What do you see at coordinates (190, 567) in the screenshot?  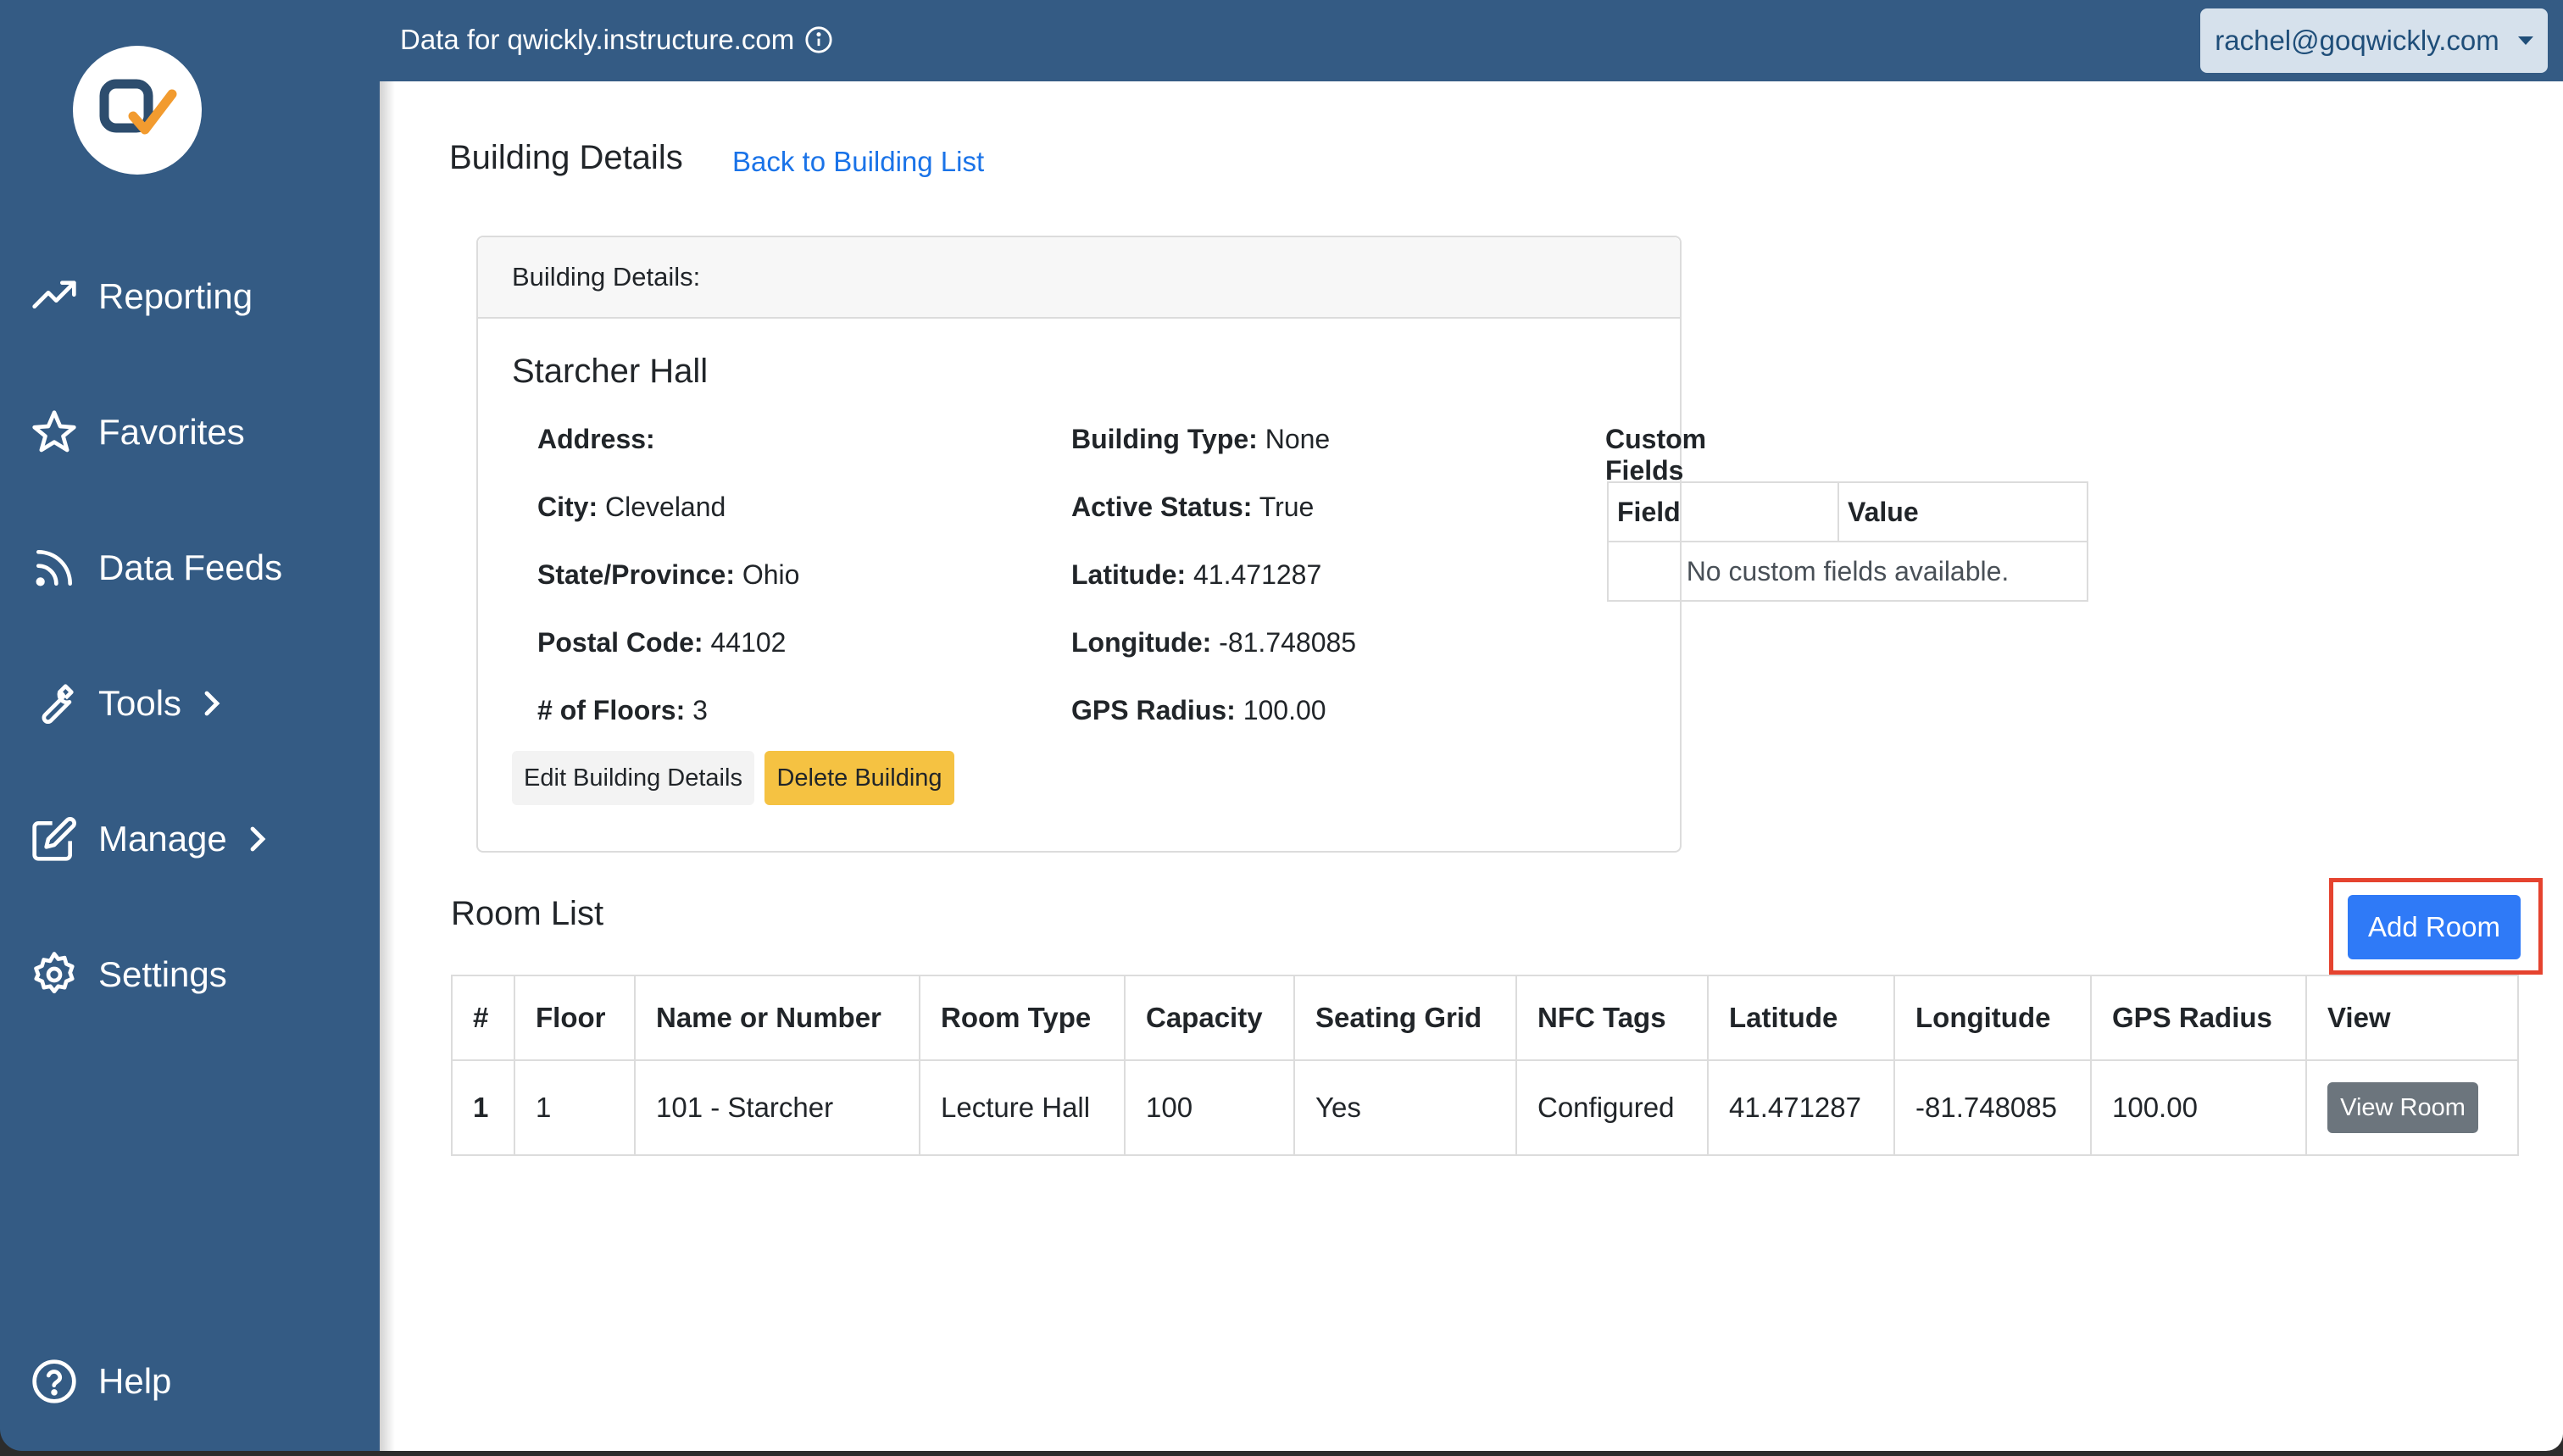 I see `sidebar-item-label: Data Feeds` at bounding box center [190, 567].